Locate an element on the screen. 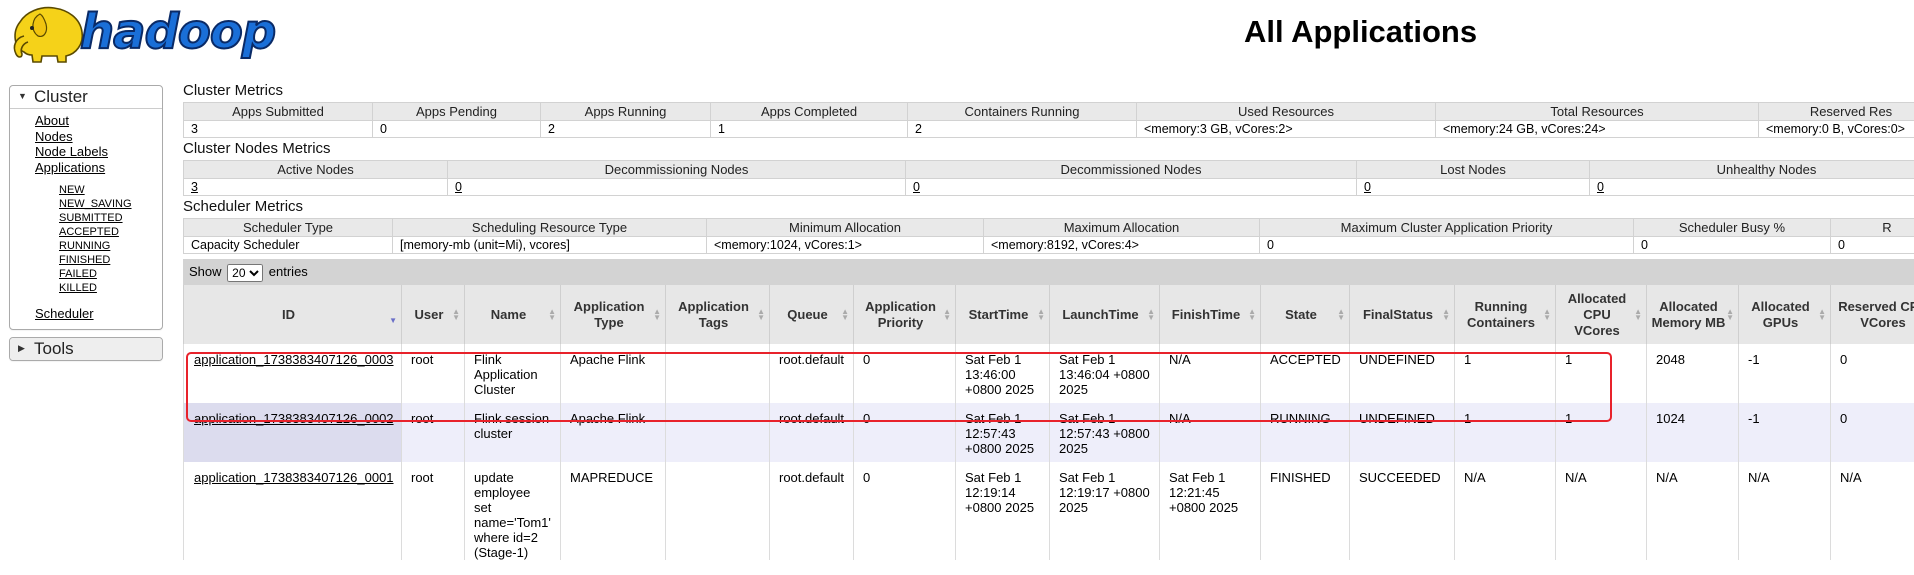 This screenshot has width=1914, height=575. nav-state-running: RUNNING is located at coordinates (110, 247).